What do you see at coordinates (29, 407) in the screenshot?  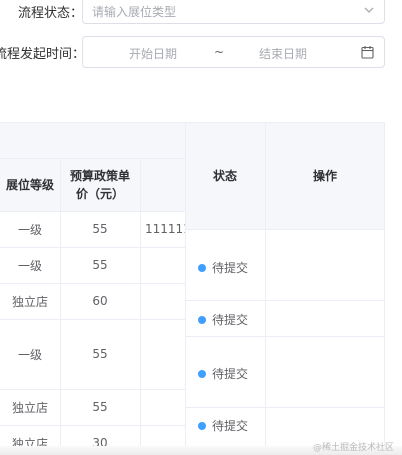 I see `table-row-5-level: 独立店` at bounding box center [29, 407].